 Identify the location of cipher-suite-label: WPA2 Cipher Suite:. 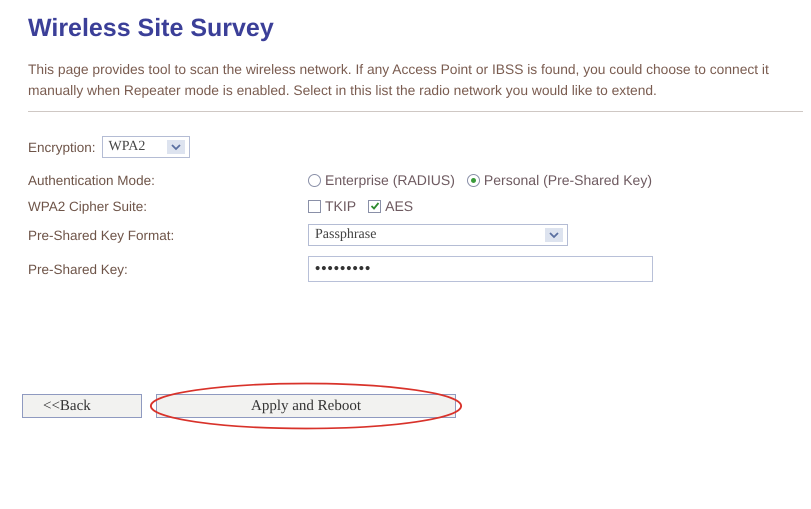
(88, 206).